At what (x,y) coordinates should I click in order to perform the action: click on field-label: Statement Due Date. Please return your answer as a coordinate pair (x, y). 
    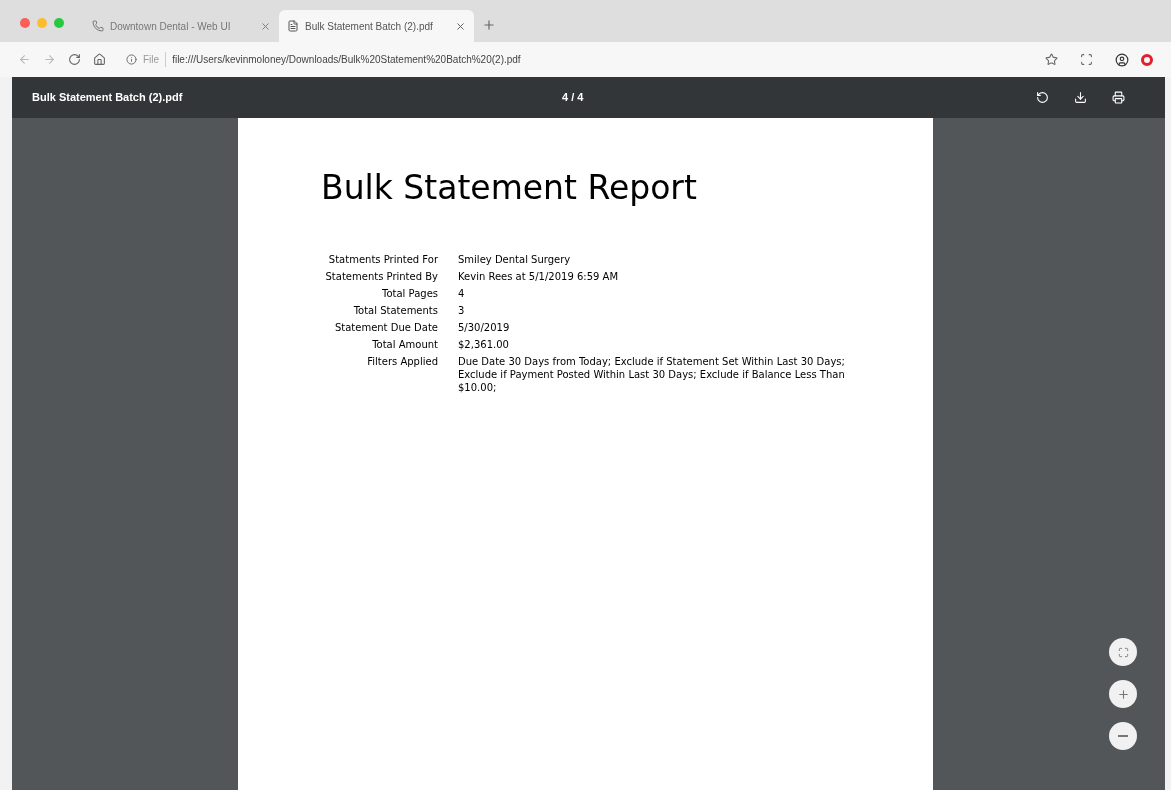
    Looking at the image, I should click on (385, 327).